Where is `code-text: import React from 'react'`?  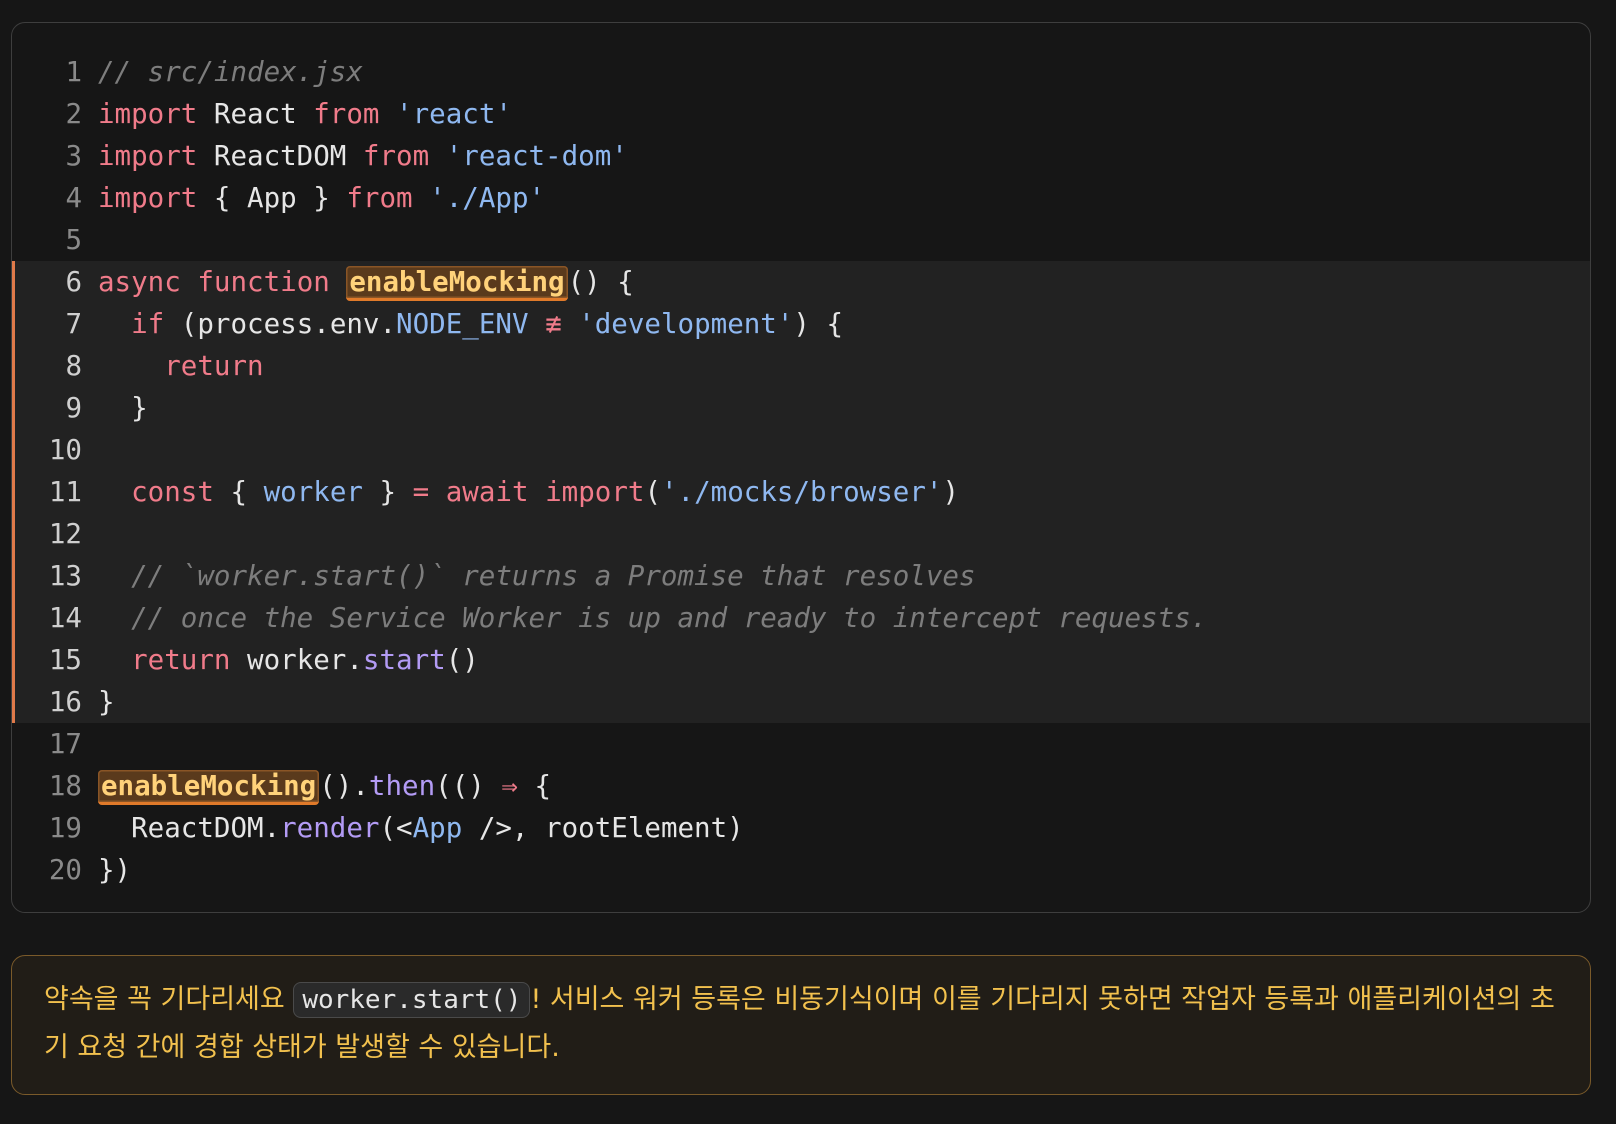 code-text: import React from 'react' is located at coordinates (305, 114).